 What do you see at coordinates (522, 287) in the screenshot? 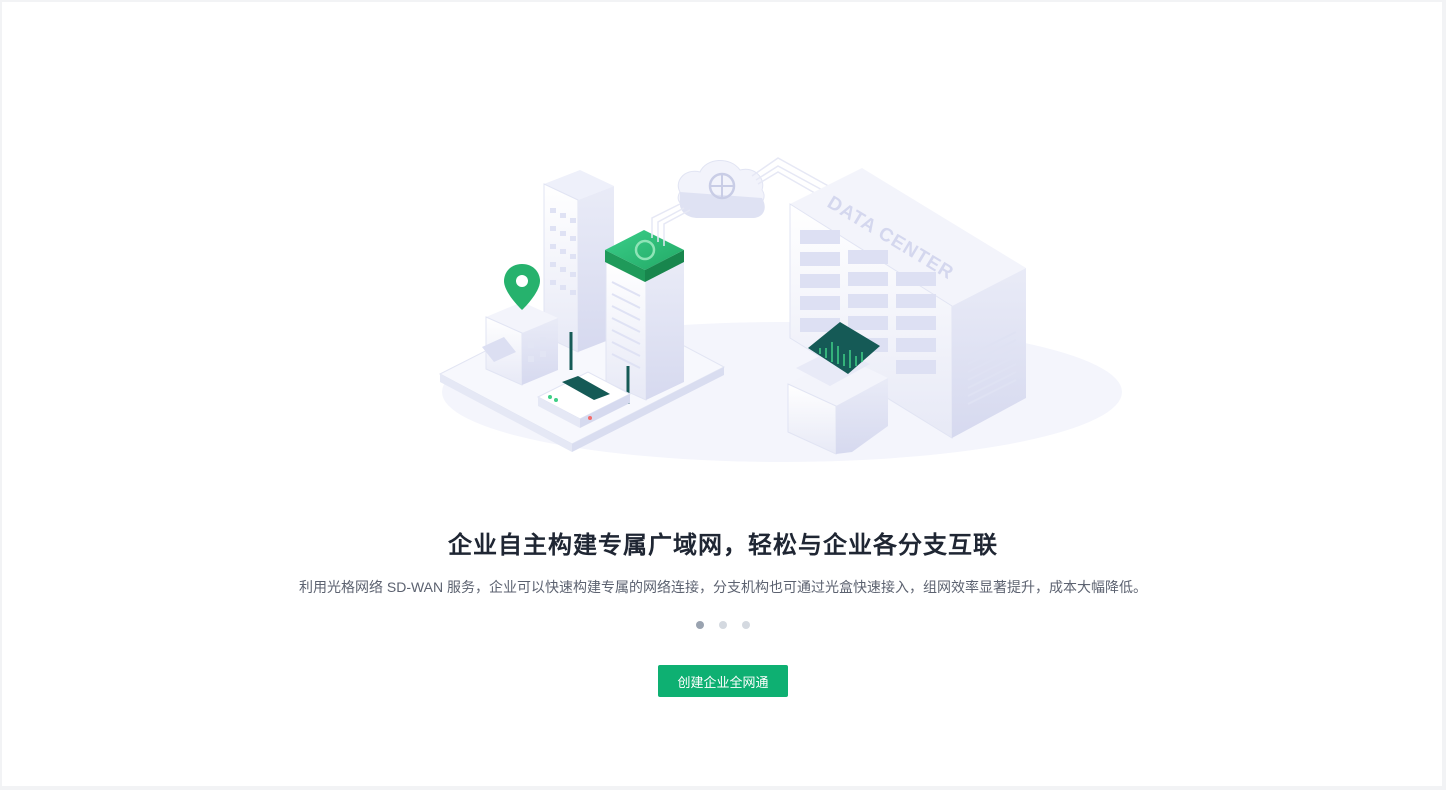
I see `location-pin-icon` at bounding box center [522, 287].